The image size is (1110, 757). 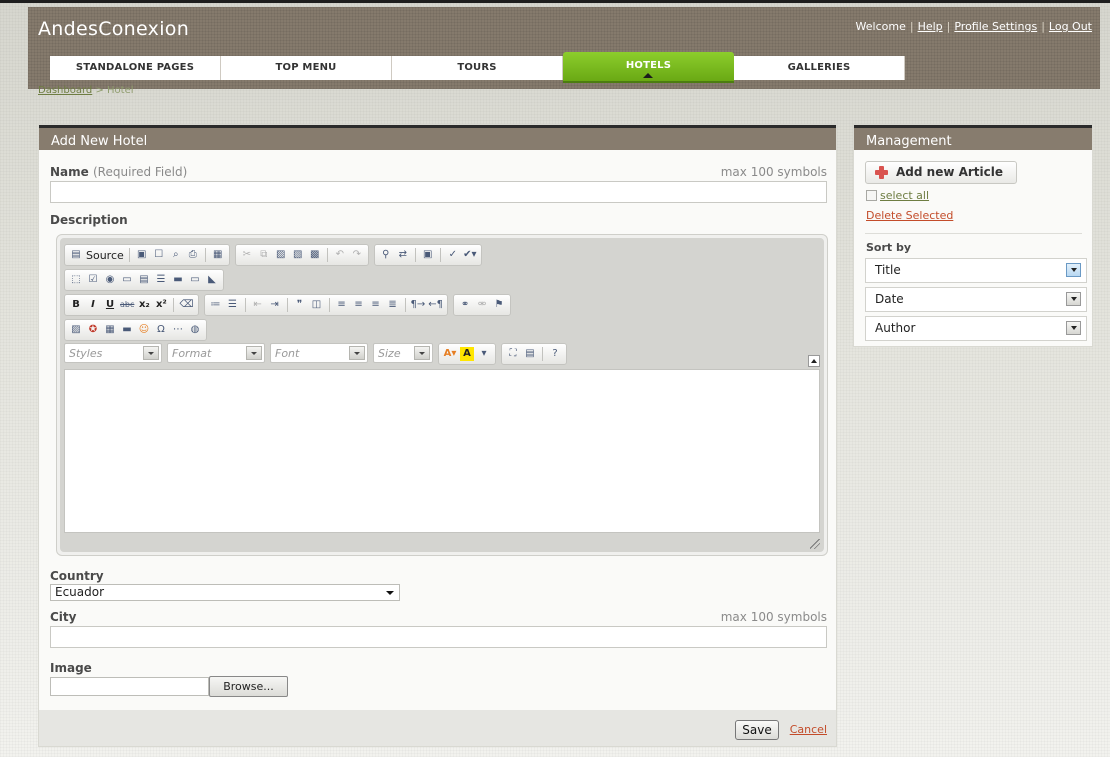 I want to click on table-icon: ▦, so click(x=110, y=330).